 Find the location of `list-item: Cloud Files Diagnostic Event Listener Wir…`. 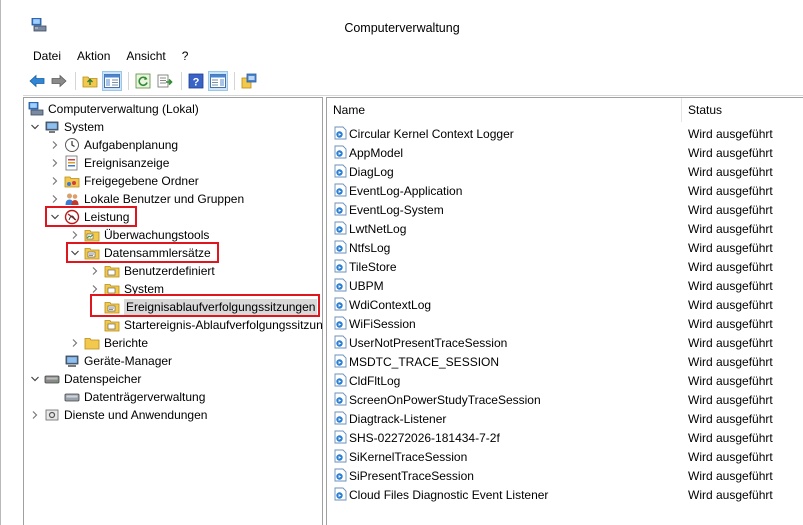

list-item: Cloud Files Diagnostic Event Listener Wir… is located at coordinates (565, 494).